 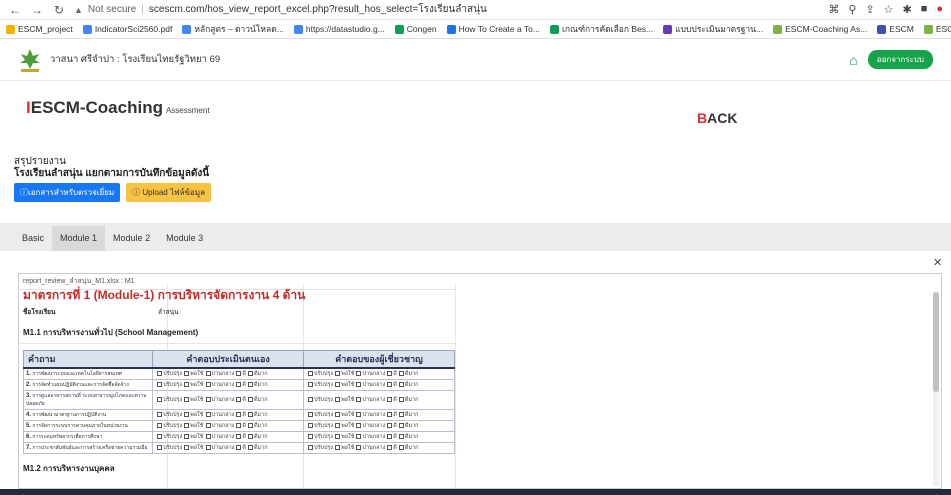 What do you see at coordinates (15, 10) in the screenshot?
I see `back-arrow-icon: ←` at bounding box center [15, 10].